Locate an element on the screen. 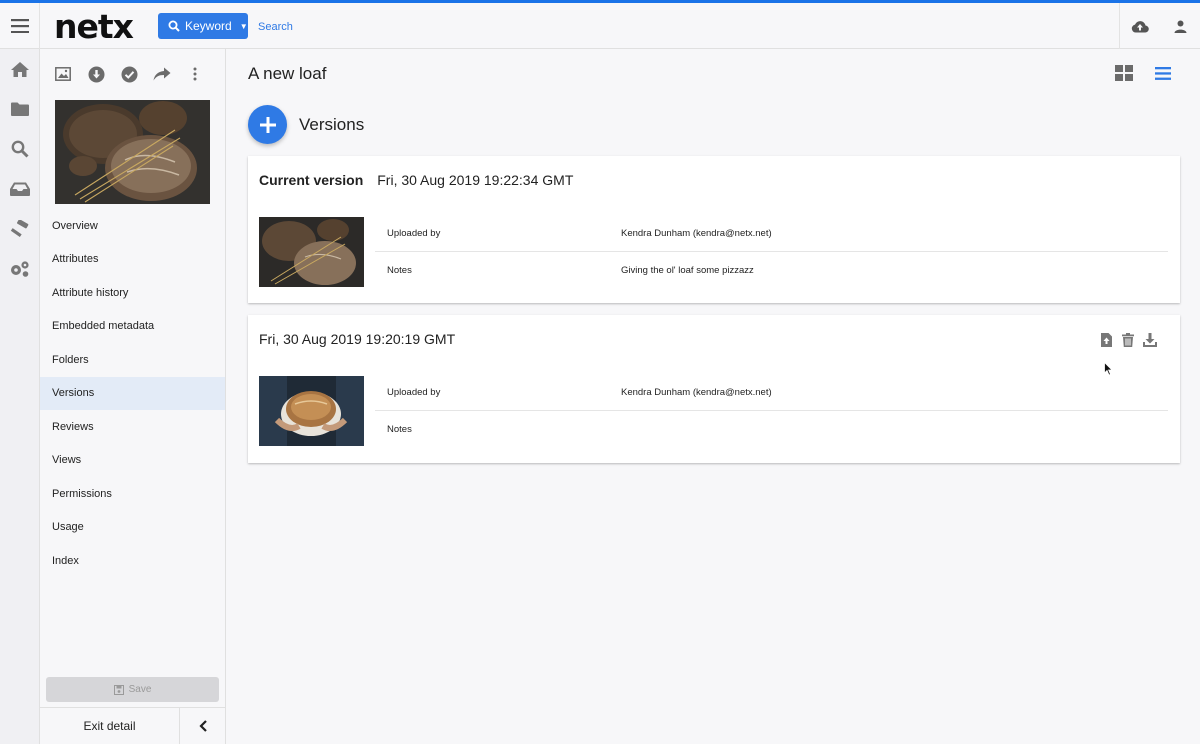 The height and width of the screenshot is (744, 1200). search-input is located at coordinates (652, 27).